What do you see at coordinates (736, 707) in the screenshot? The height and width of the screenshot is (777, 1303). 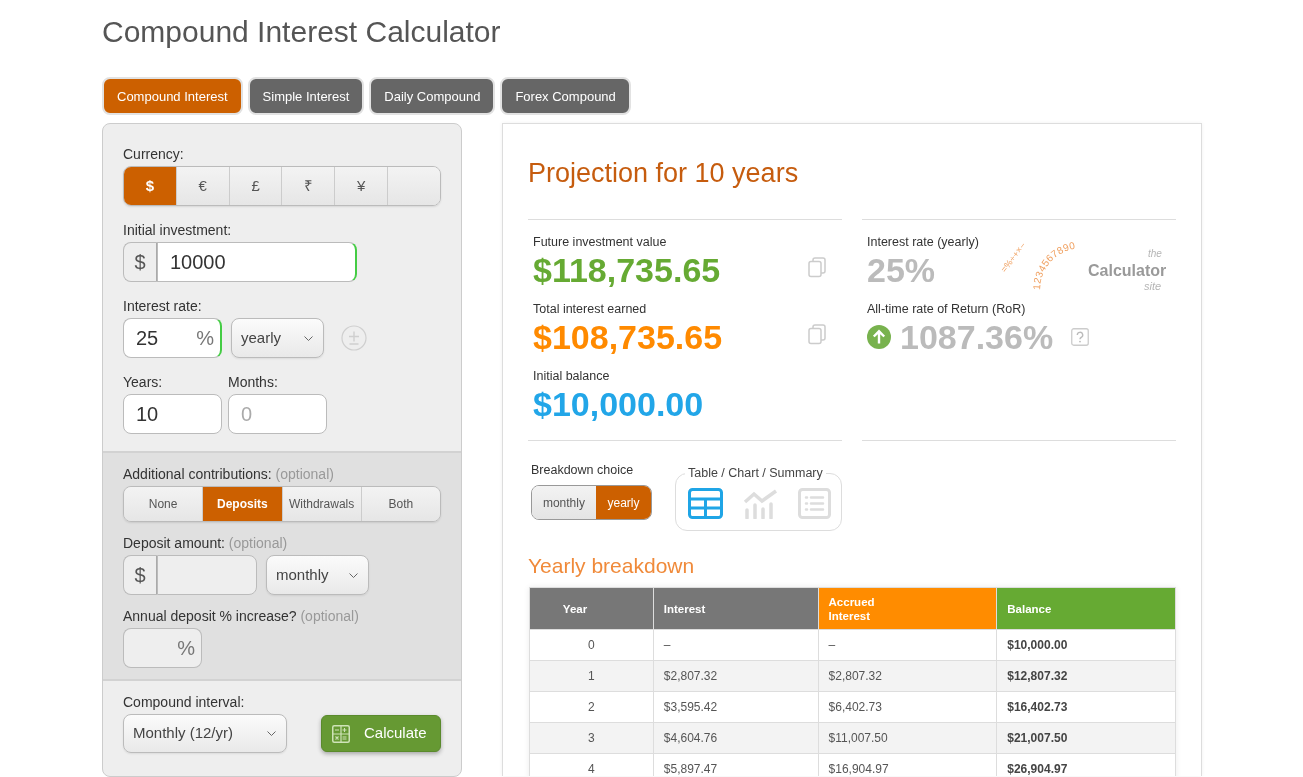 I see `table-cell: $3,595.42` at bounding box center [736, 707].